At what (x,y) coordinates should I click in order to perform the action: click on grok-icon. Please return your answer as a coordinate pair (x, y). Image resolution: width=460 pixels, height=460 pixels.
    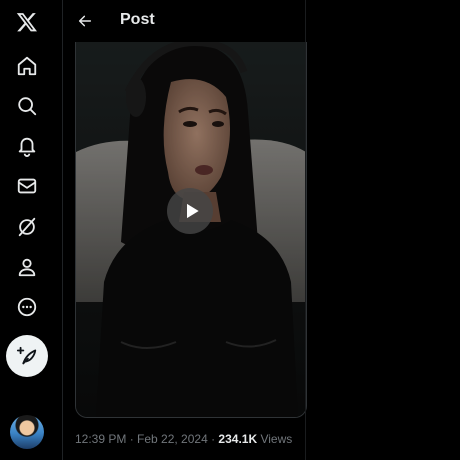
    Looking at the image, I should click on (27, 227).